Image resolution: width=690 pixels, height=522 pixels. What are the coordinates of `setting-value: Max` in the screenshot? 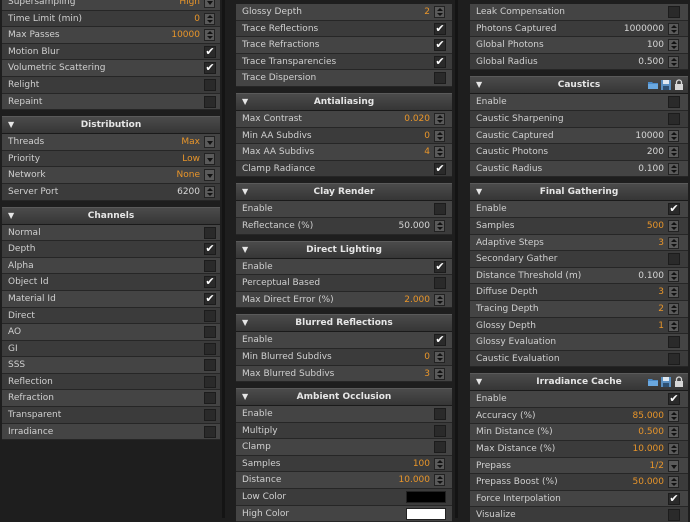 It's located at (190, 142).